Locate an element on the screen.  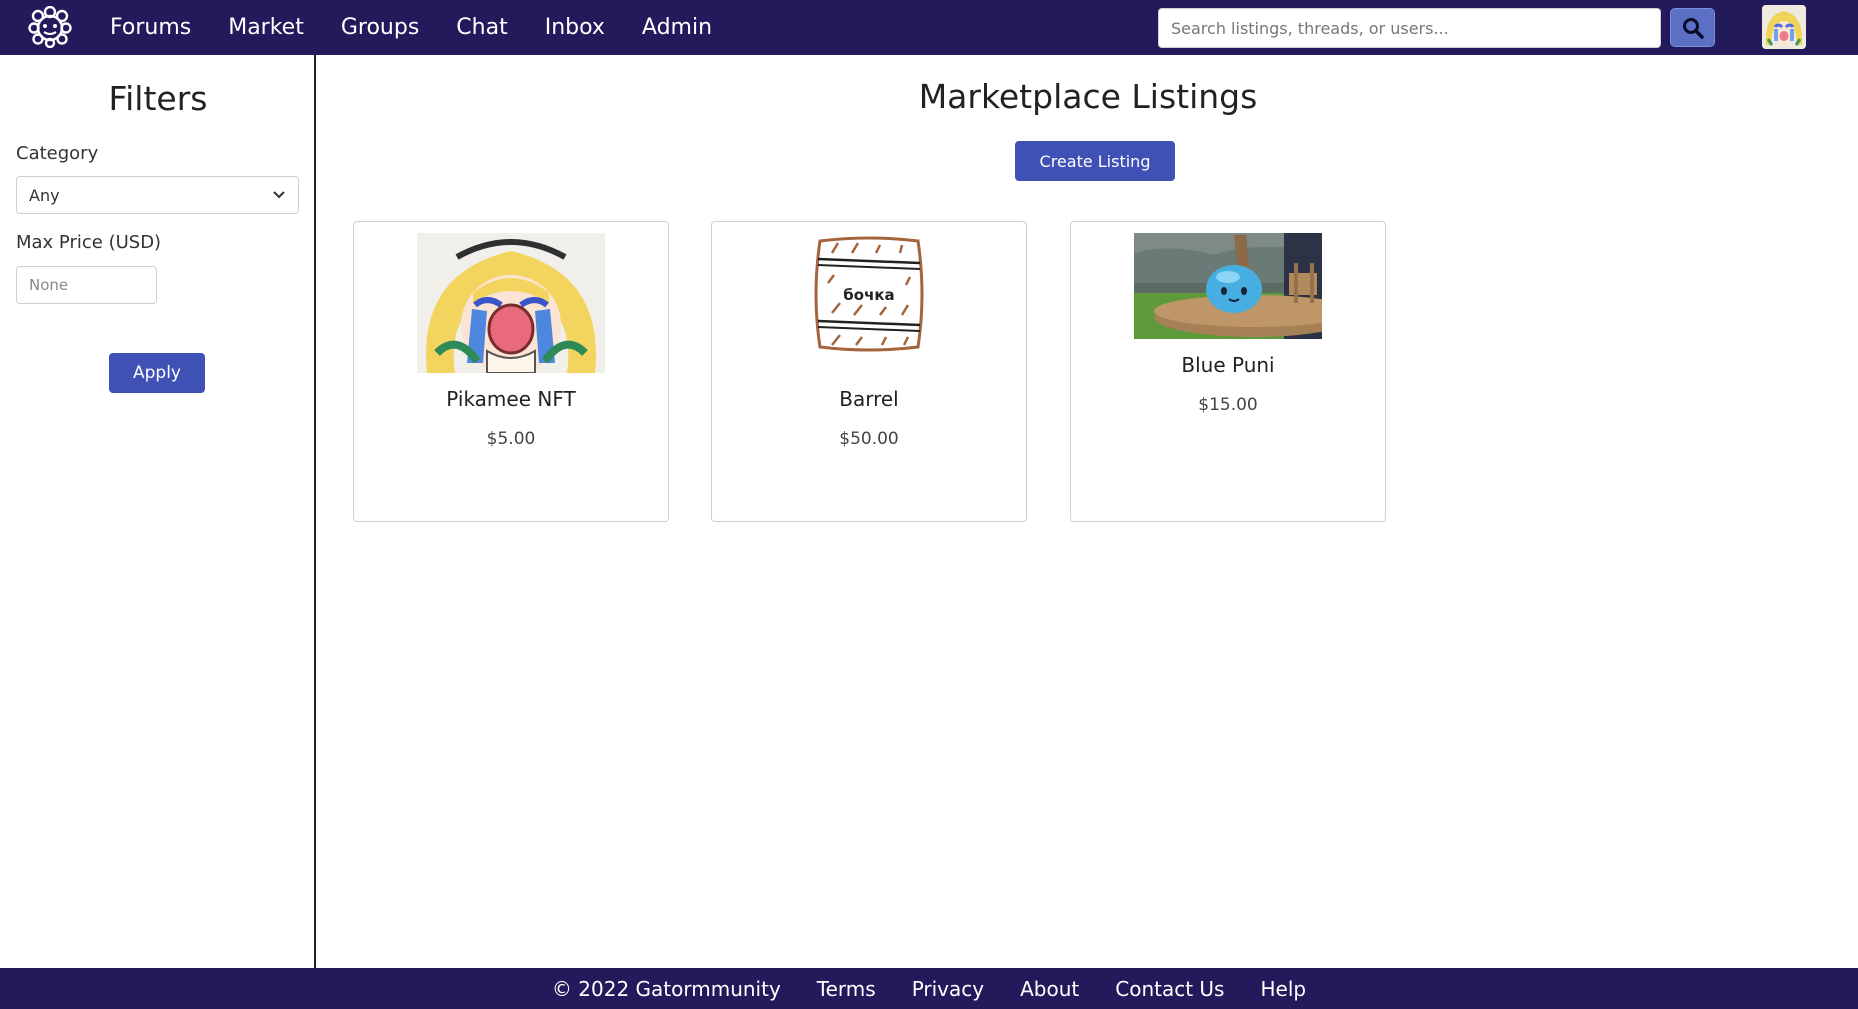
main-nav: Forums Market Groups Chat Inbox Admin is located at coordinates (429, 27).